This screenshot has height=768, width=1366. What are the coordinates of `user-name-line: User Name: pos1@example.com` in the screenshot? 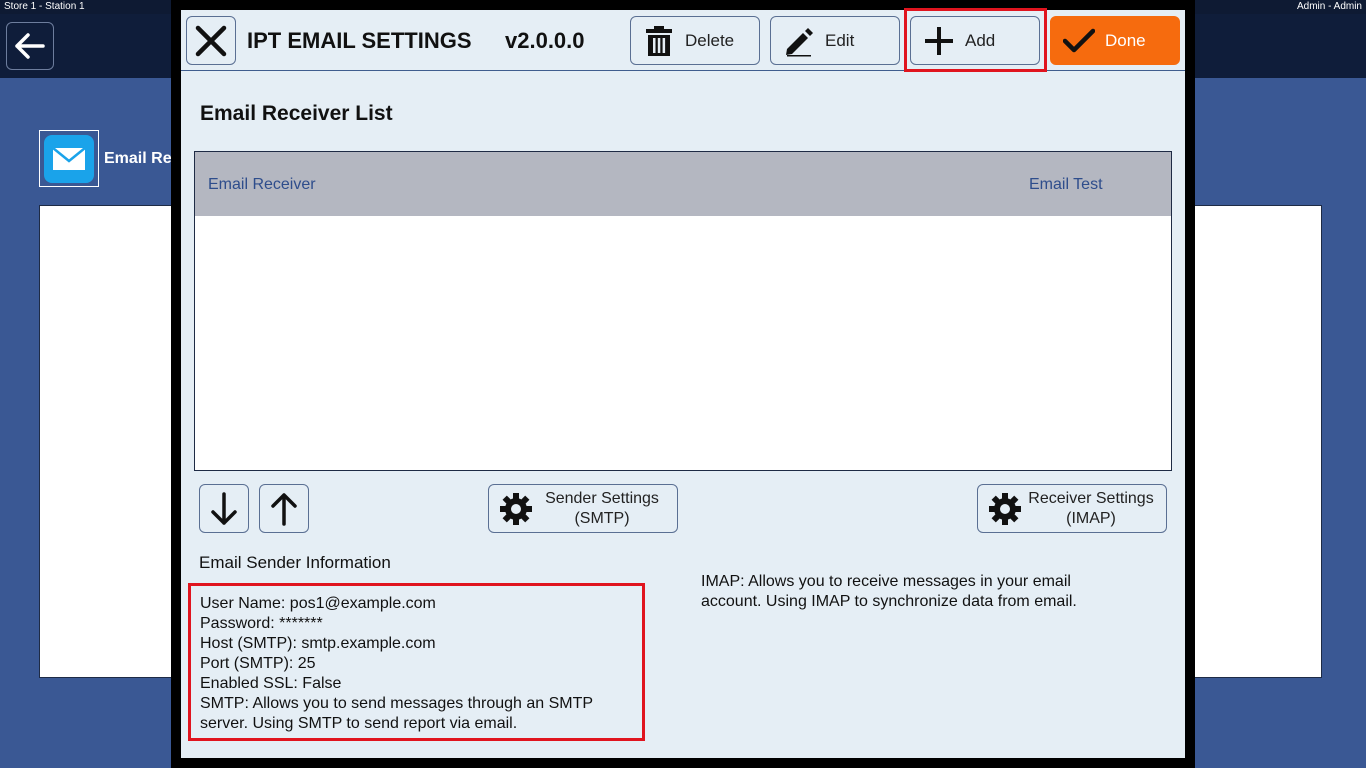 It's located at (318, 603).